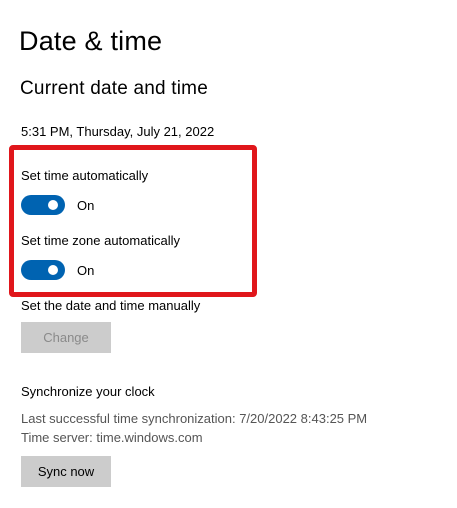 The width and height of the screenshot is (457, 508). What do you see at coordinates (85, 175) in the screenshot?
I see `set-time-automatically-label: Set time automatically` at bounding box center [85, 175].